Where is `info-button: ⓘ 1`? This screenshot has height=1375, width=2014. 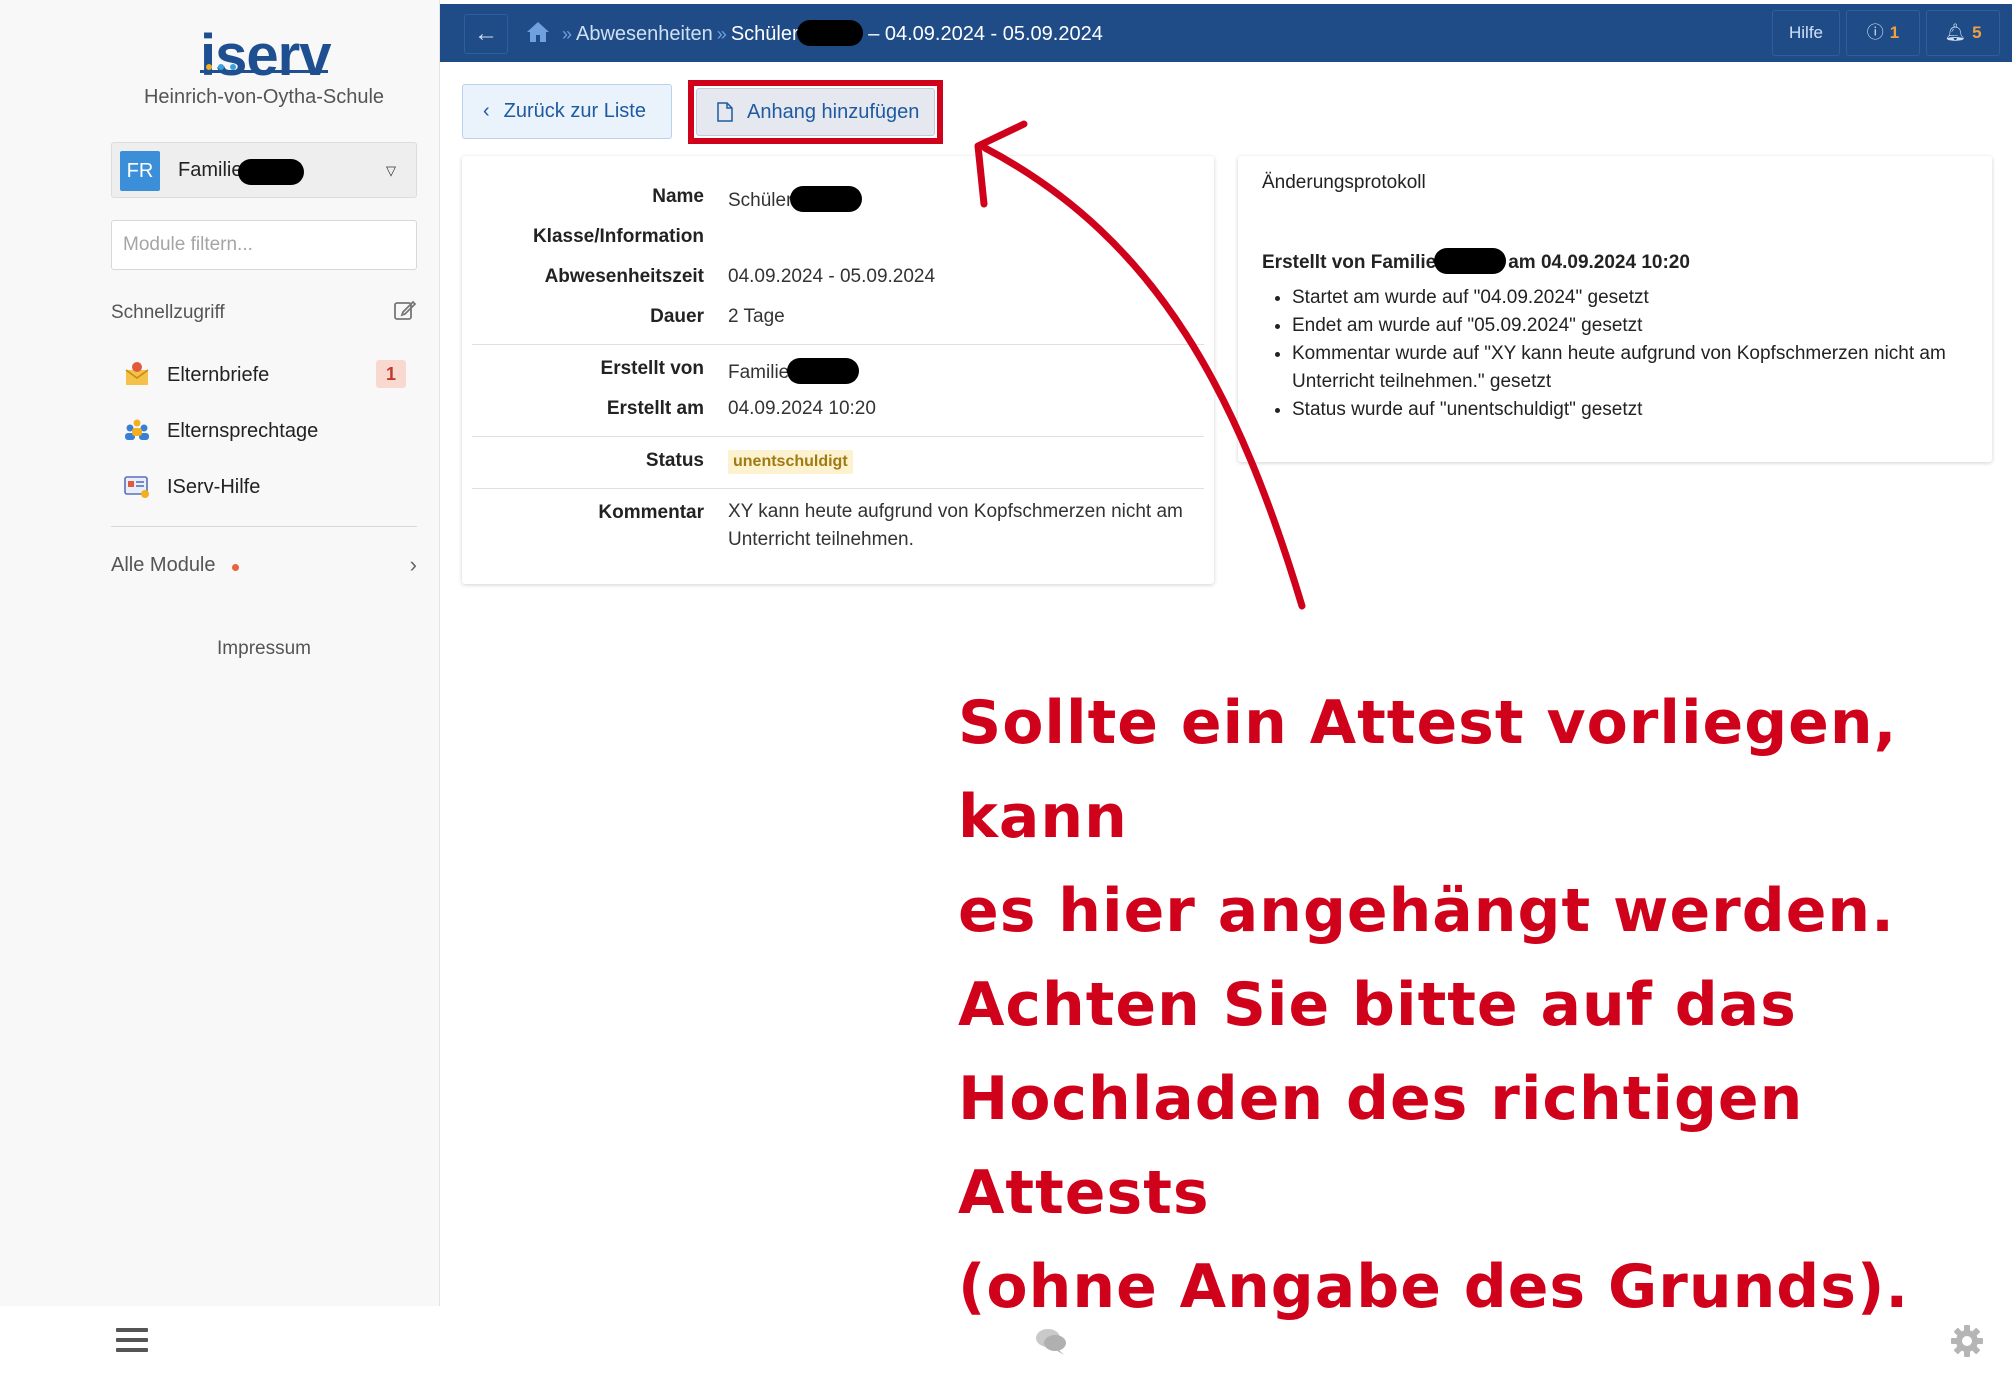 info-button: ⓘ 1 is located at coordinates (1883, 33).